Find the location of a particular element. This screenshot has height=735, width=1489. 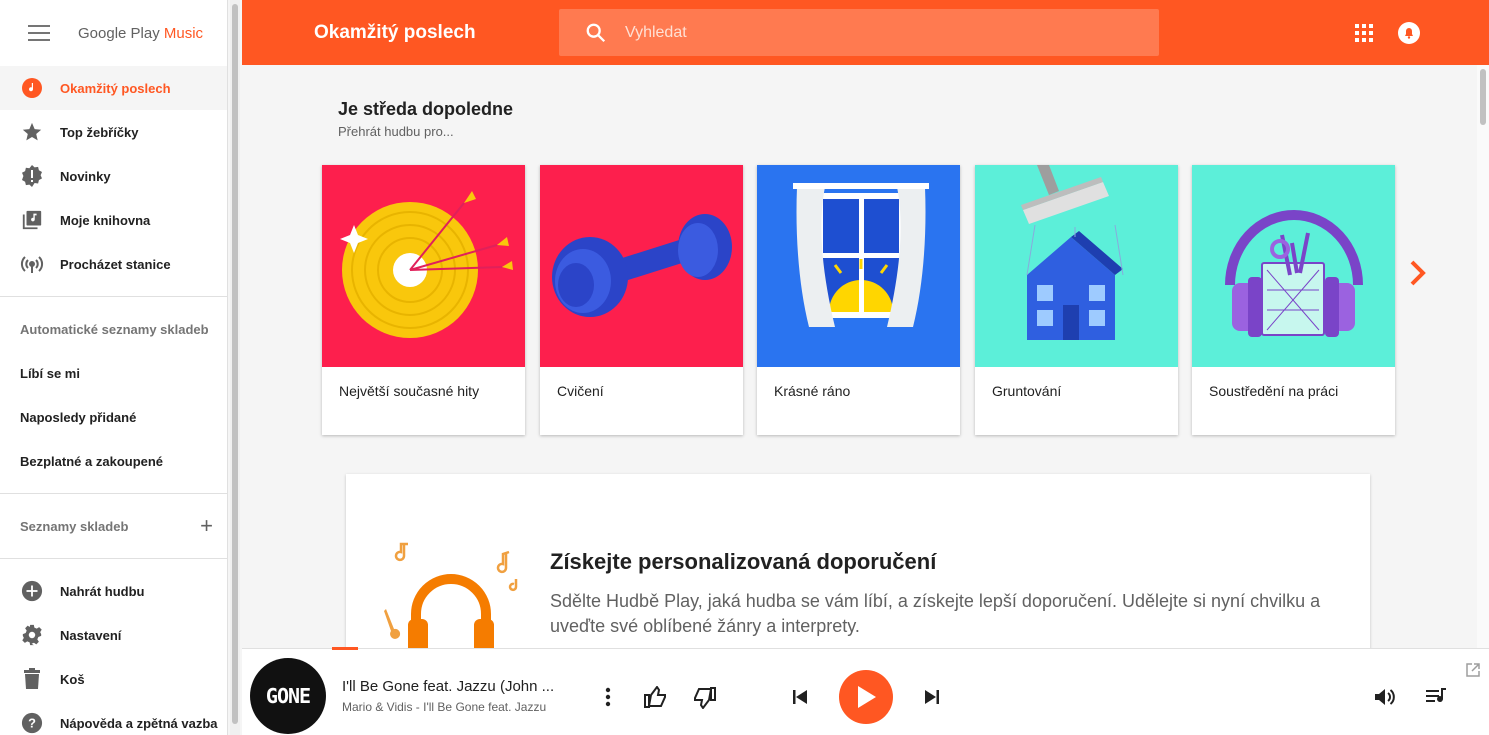

sidebar-item-browse-stations: Procházet stanice is located at coordinates (113, 264).